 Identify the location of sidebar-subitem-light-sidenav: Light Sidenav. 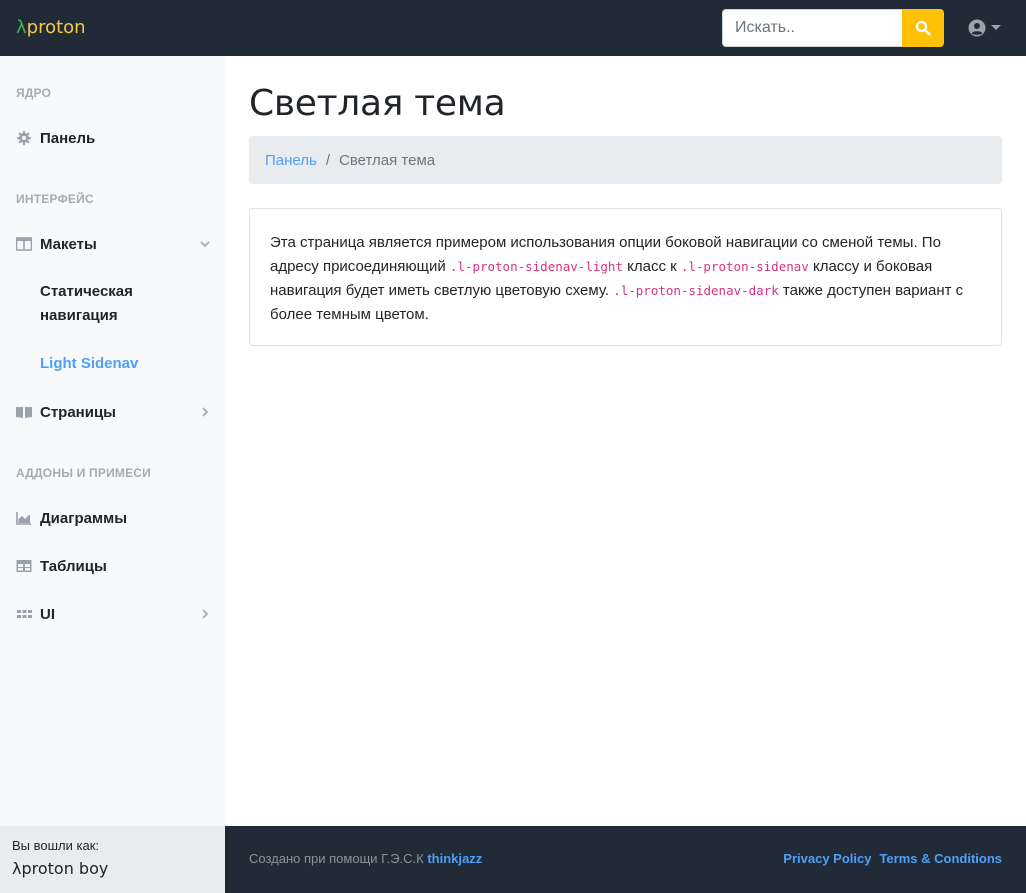
(125, 364).